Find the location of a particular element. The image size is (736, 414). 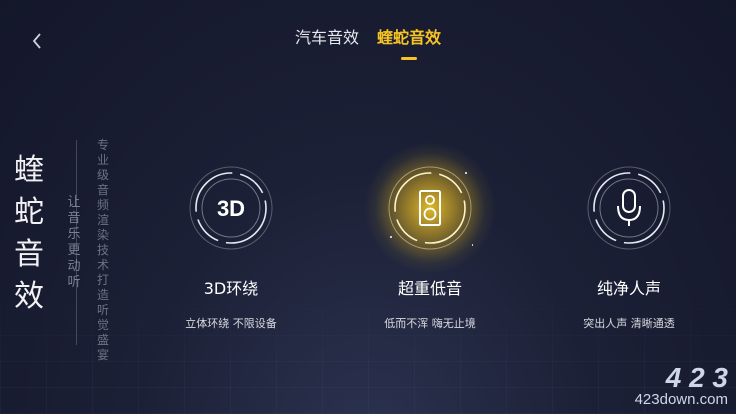

tab-bar: 汽车音效 蝰蛇音效 is located at coordinates (368, 42).